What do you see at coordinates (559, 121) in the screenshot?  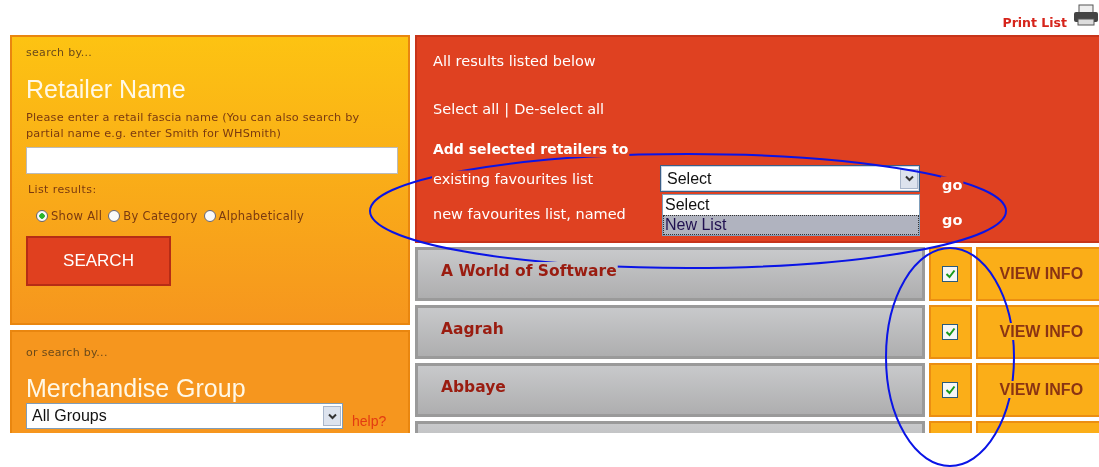 I see `deselect-all-link: De-select all` at bounding box center [559, 121].